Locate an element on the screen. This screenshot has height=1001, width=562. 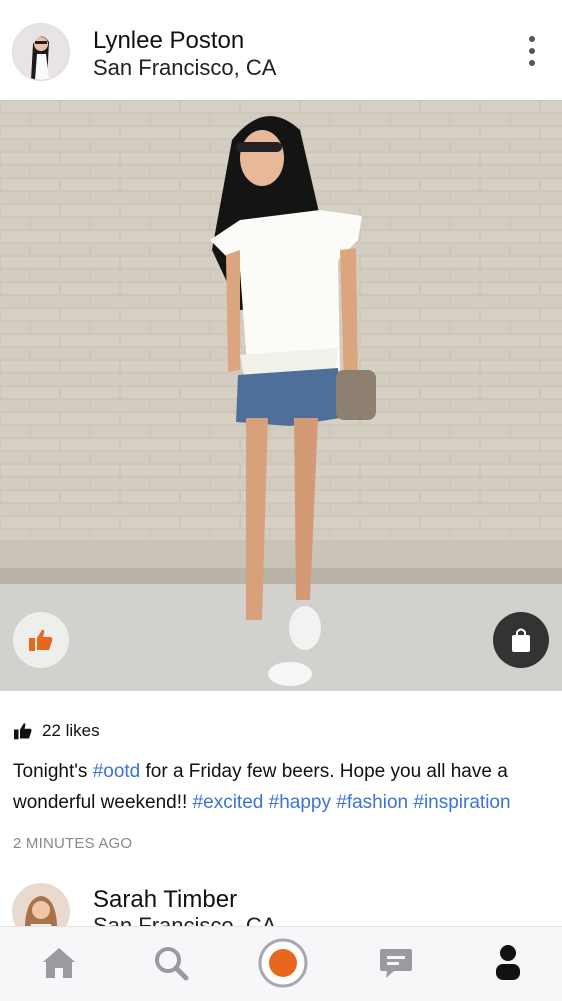
home-icon is located at coordinates (59, 963).